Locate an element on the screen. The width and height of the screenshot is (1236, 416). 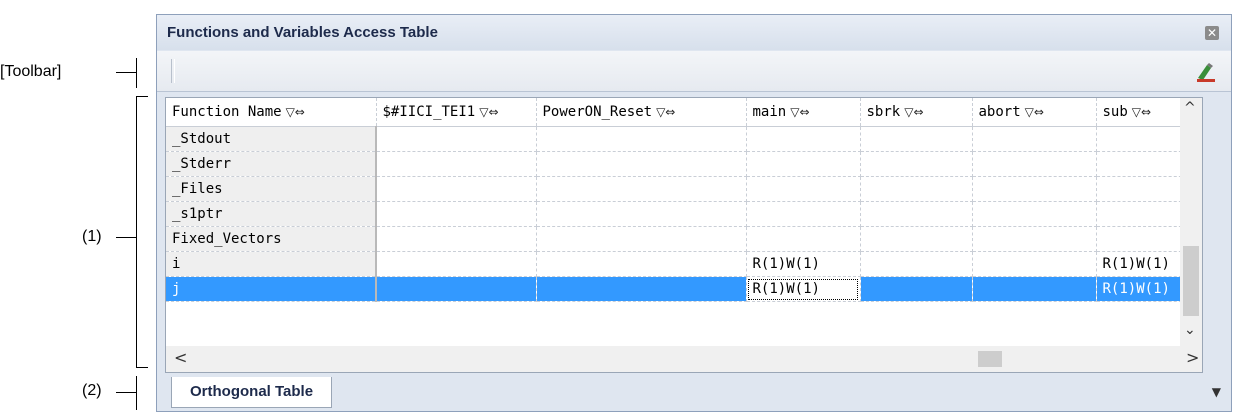
column-header: Function Name ▽⇔ is located at coordinates (271, 112).